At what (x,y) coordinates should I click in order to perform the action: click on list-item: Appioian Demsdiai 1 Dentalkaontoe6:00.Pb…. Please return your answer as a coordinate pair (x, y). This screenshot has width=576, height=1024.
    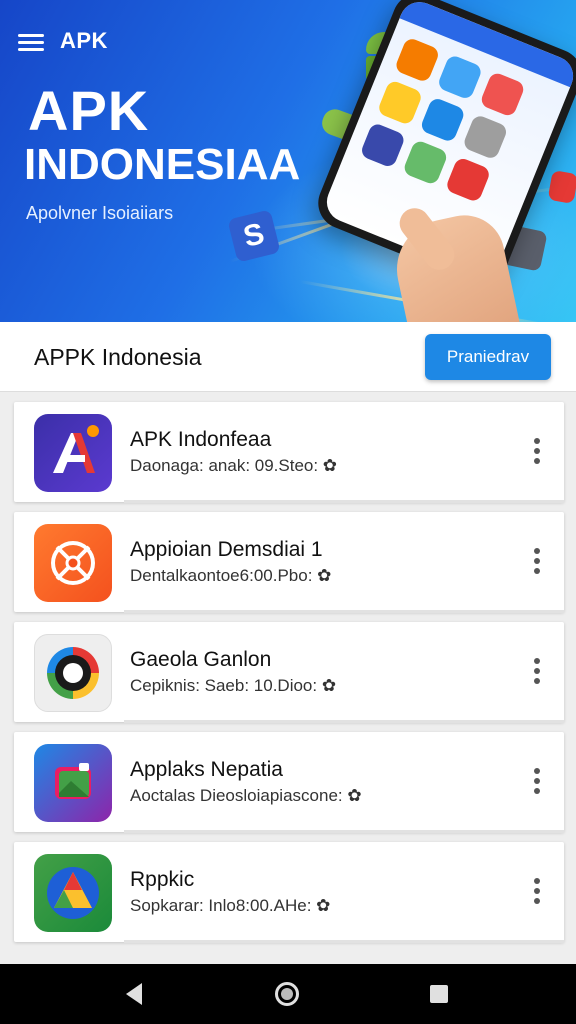
    Looking at the image, I should click on (289, 562).